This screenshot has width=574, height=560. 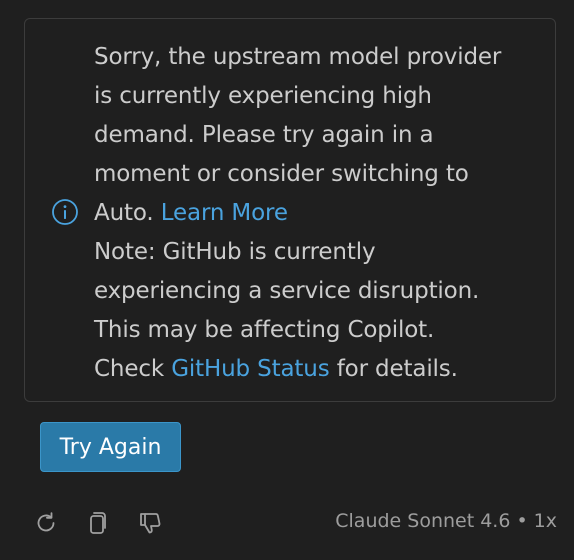 What do you see at coordinates (298, 57) in the screenshot?
I see `message-line: Sorry, the upstream model provider` at bounding box center [298, 57].